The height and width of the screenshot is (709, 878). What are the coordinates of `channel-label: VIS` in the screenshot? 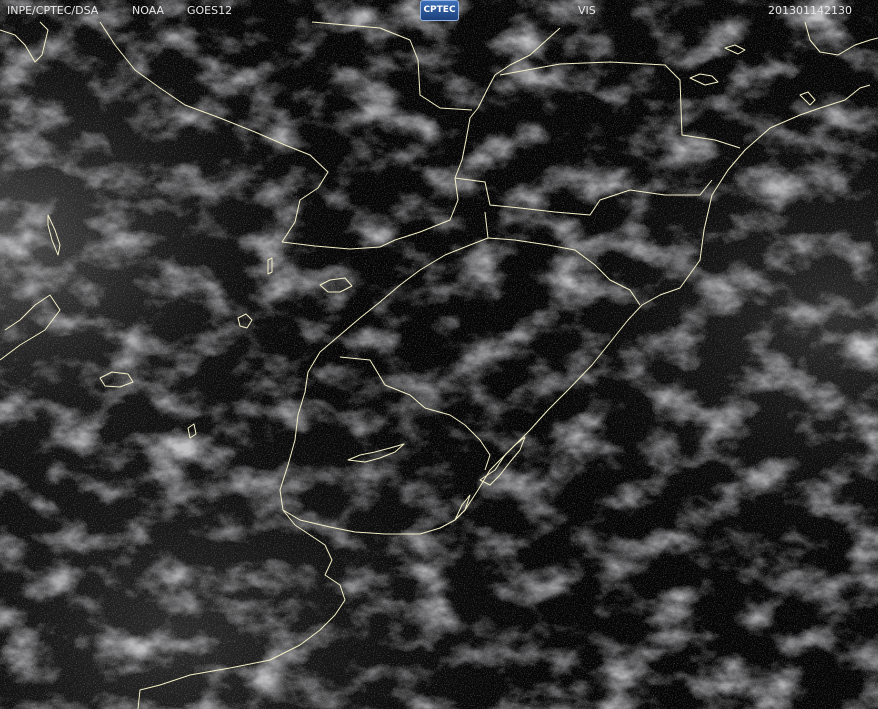 It's located at (587, 10).